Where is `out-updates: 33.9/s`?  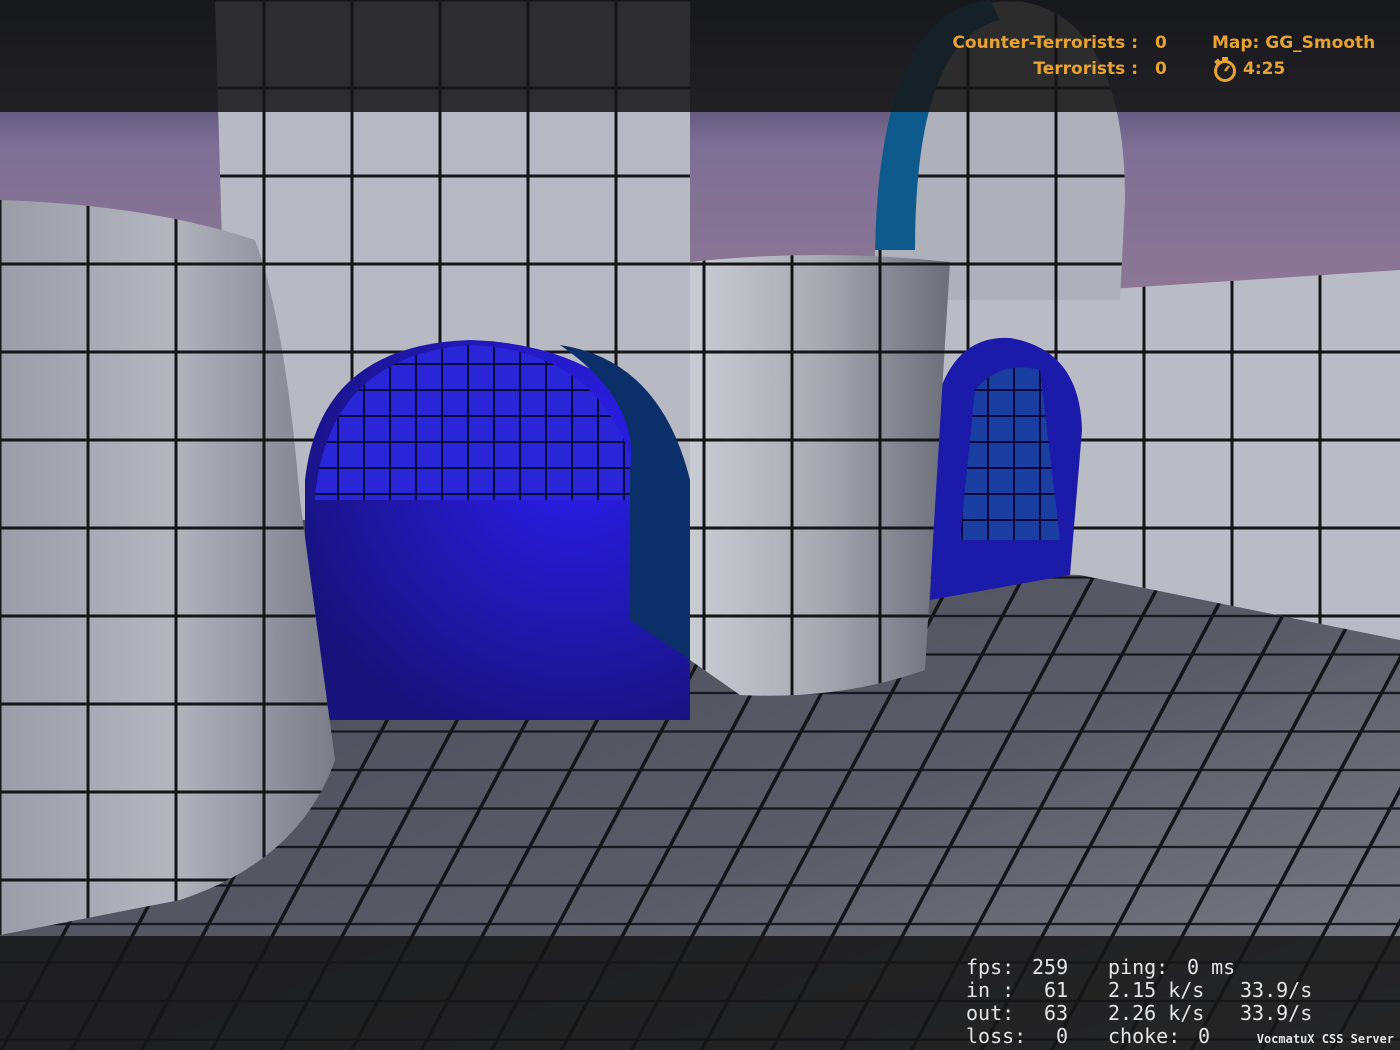 out-updates: 33.9/s is located at coordinates (1276, 1013).